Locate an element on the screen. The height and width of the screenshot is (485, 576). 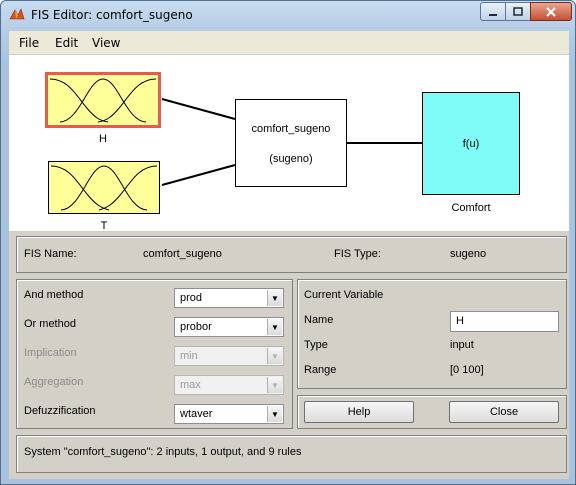
defuzzification-label: Defuzzification is located at coordinates (60, 411).